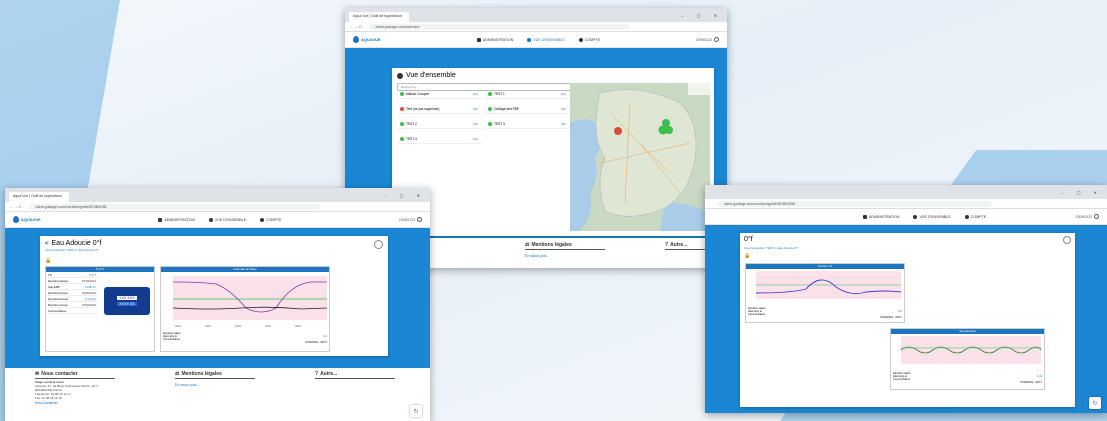 This screenshot has height=421, width=1107. Describe the element at coordinates (527, 124) in the screenshot. I see `site-item: TEST 3 Voir` at that location.